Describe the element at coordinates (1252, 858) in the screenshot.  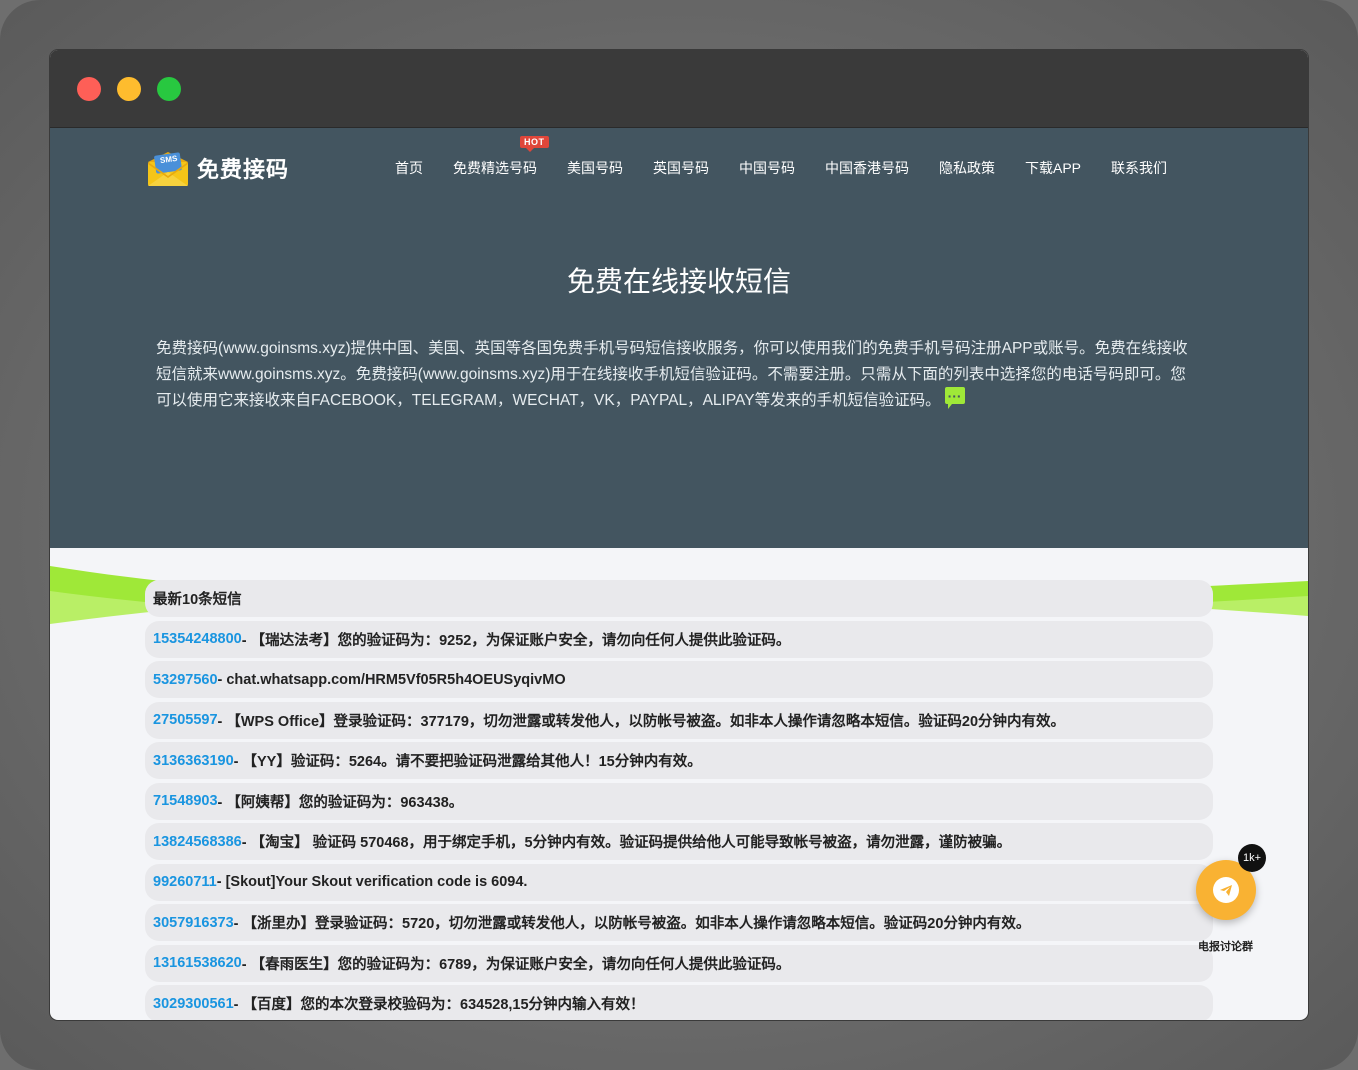
I see `member-count-badge: 1k+` at that location.